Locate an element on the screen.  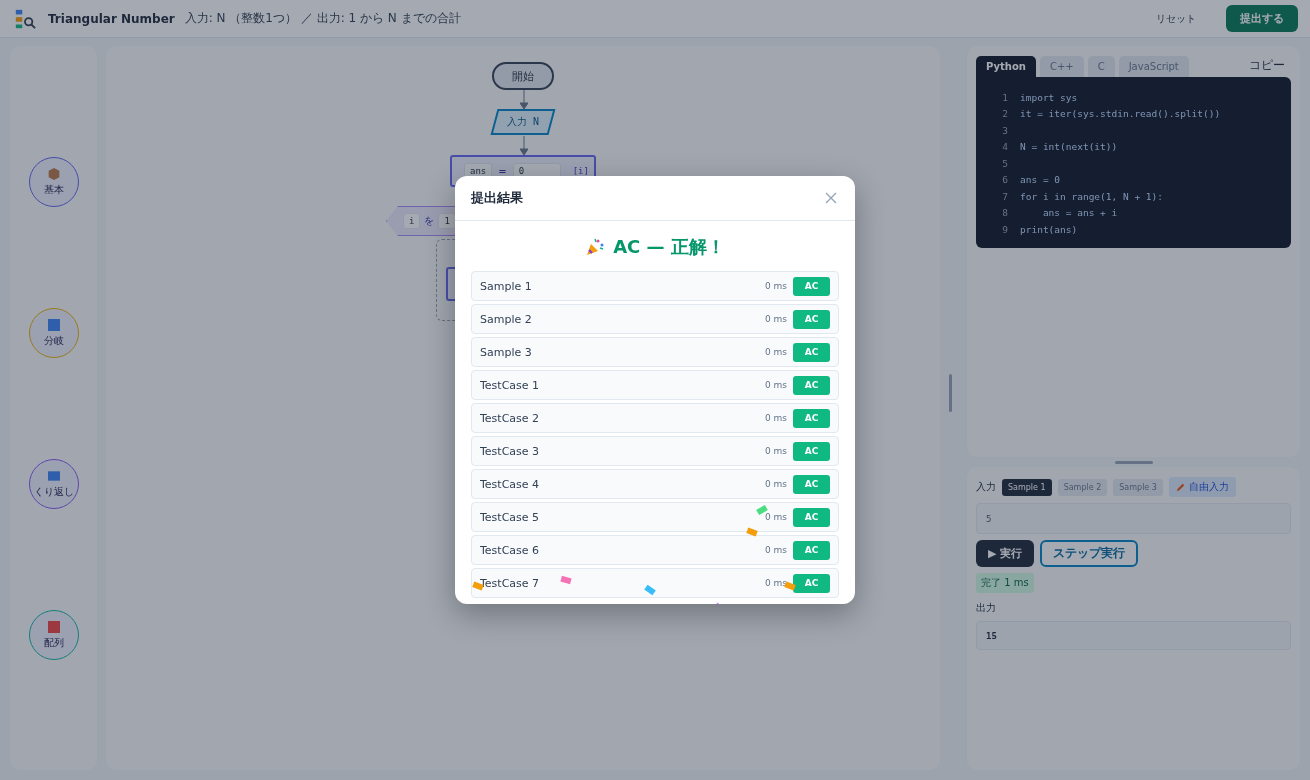
code-line: N = int(next(it)) is located at coordinates (1069, 147).